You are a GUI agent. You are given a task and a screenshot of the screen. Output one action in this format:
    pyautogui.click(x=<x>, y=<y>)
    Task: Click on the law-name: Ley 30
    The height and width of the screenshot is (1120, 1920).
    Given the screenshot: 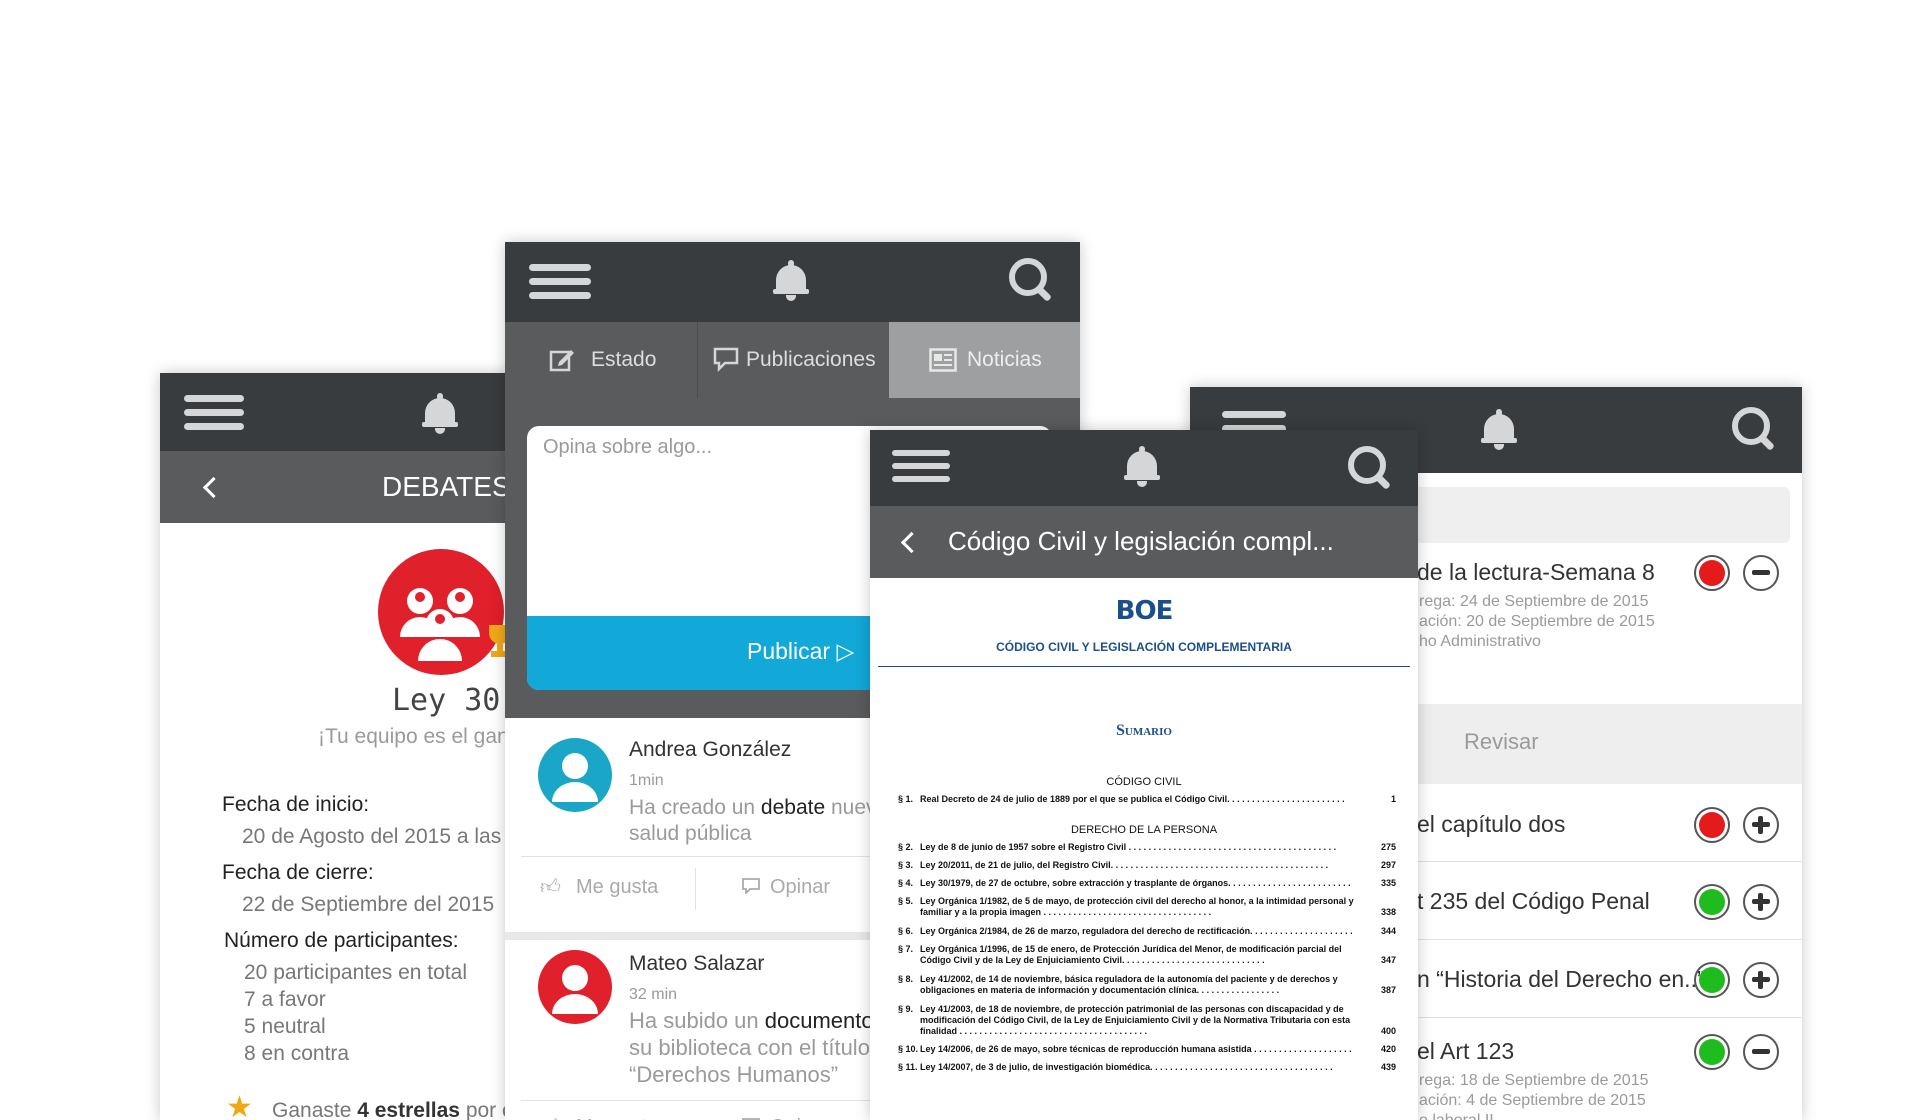 What is the action you would take?
    pyautogui.click(x=446, y=700)
    